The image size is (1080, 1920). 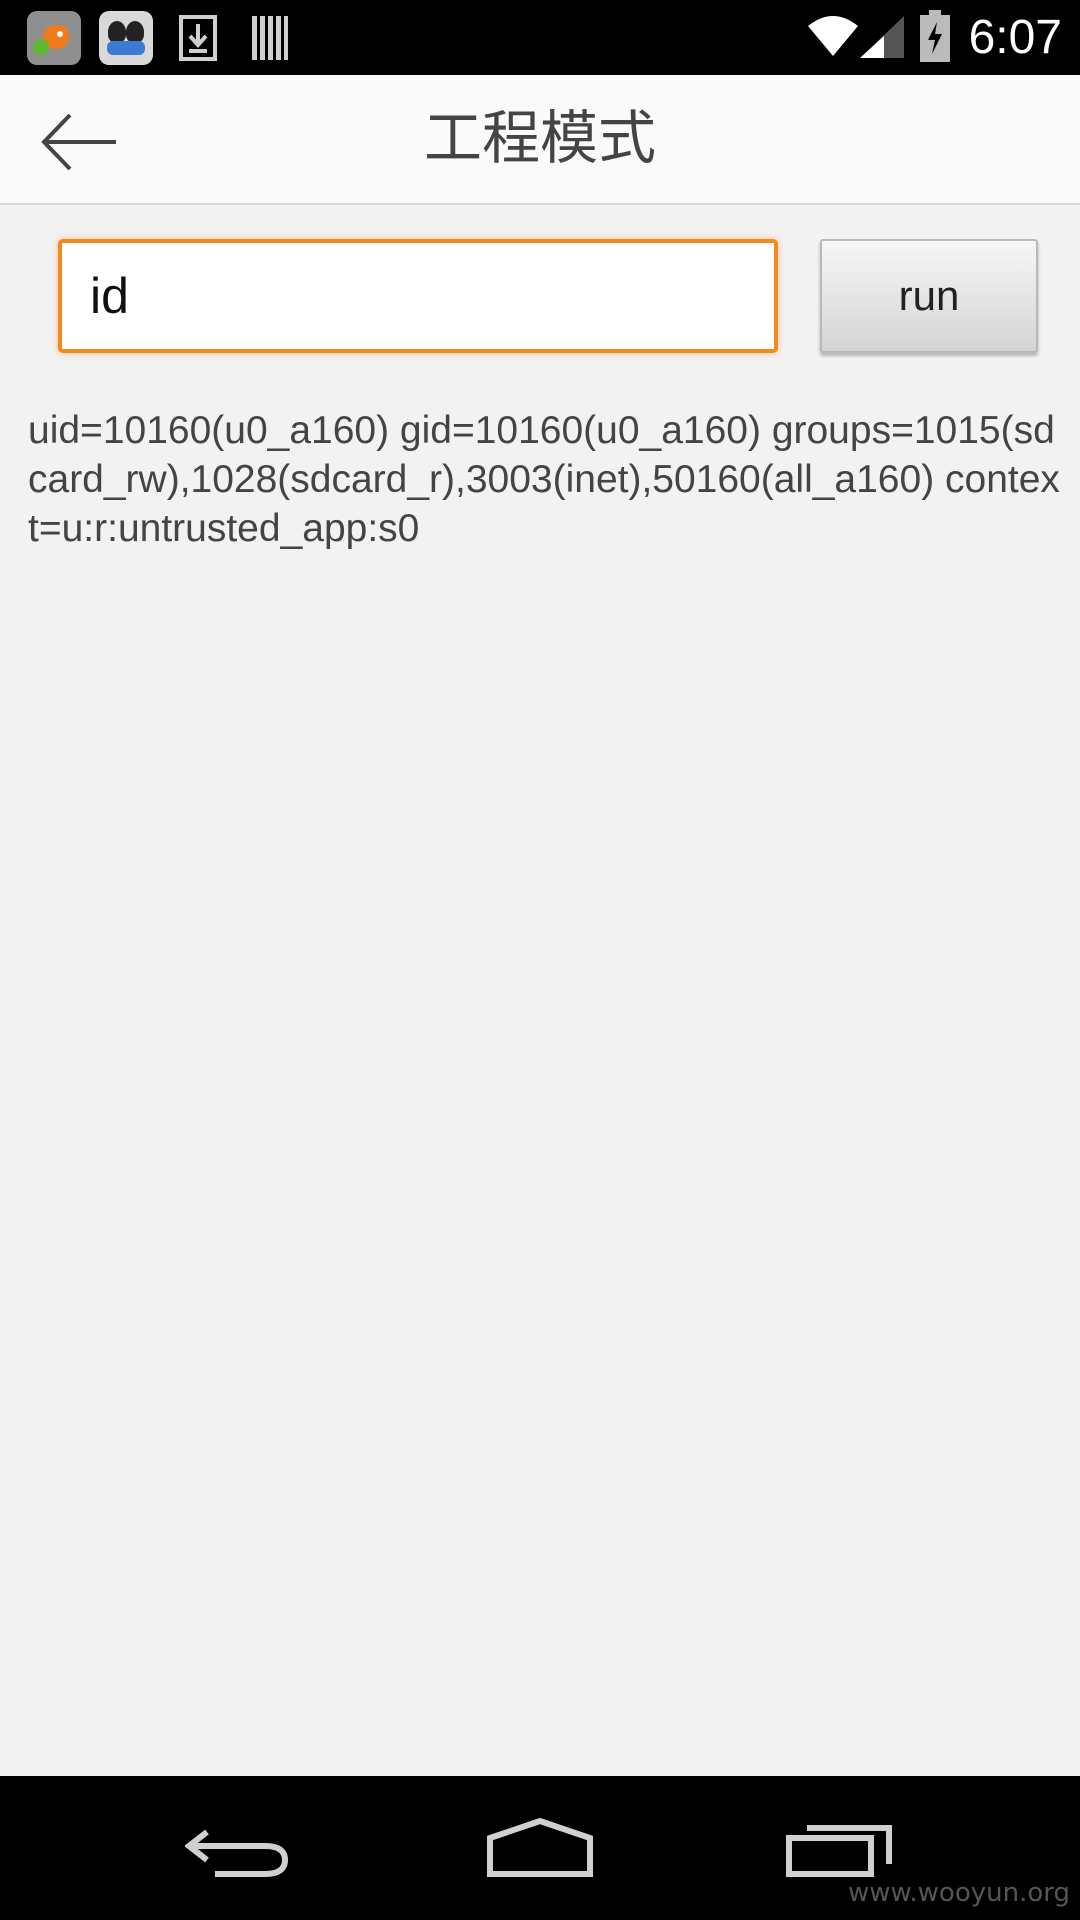 I want to click on nav-back-button, so click(x=240, y=1848).